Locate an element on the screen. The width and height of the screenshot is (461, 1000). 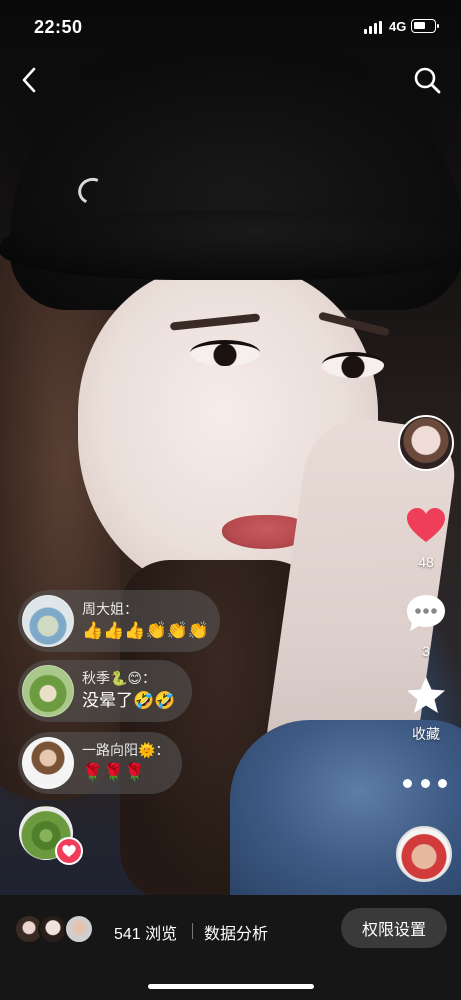
bottom-bar: 541 浏览 数据分析 权限设置 is located at coordinates (230, 947).